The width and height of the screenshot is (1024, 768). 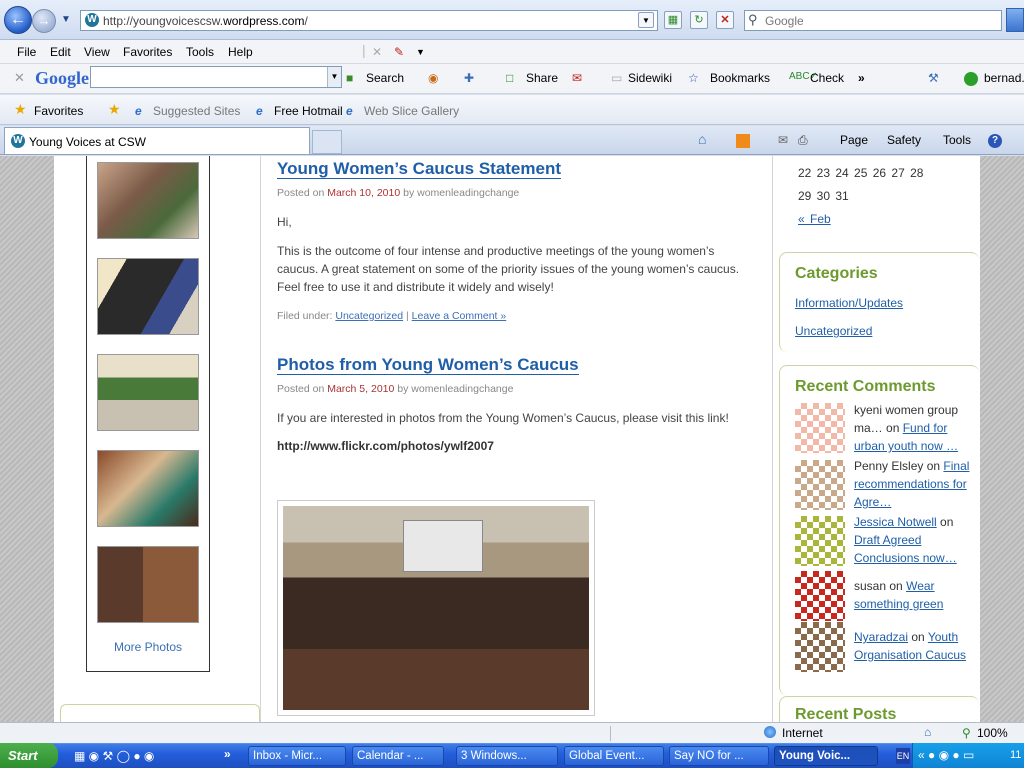 I want to click on category-link: Information/Updates, so click(x=849, y=303).